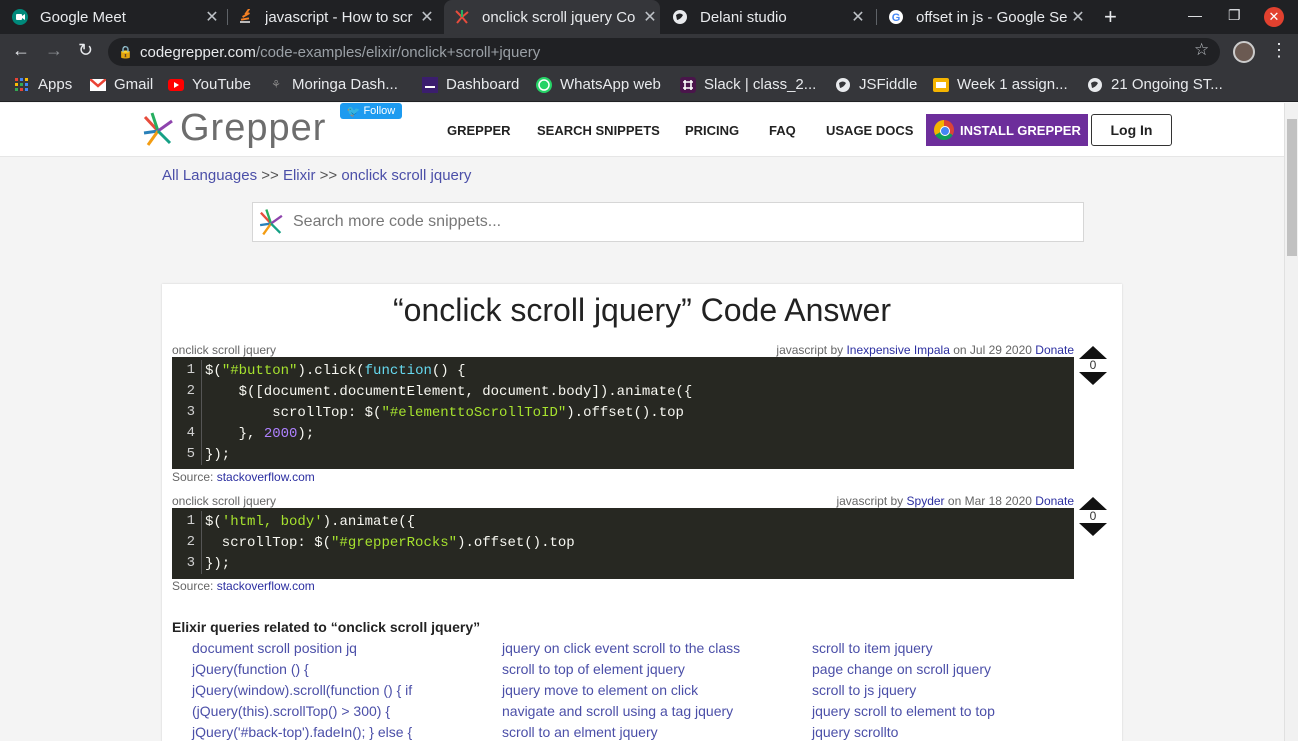 This screenshot has height=741, width=1298. I want to click on breadcrumb-all-languages: All Languages, so click(209, 175).